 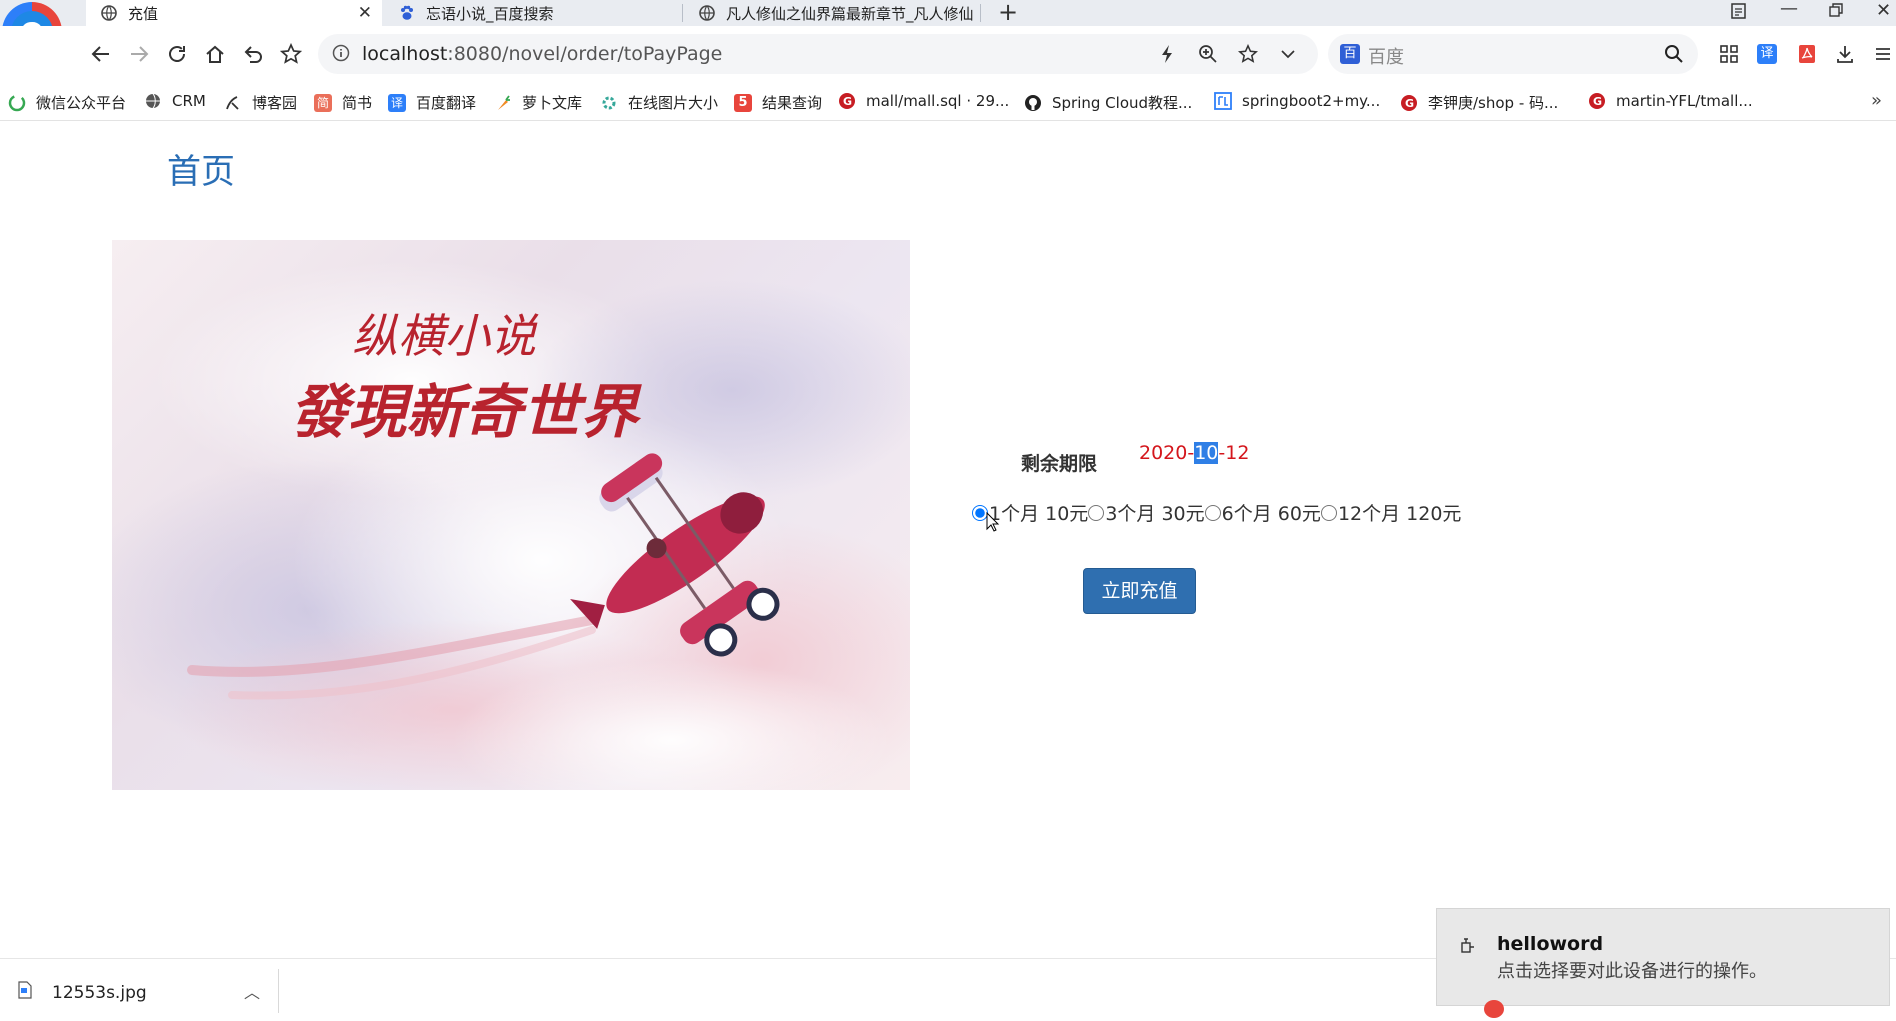 What do you see at coordinates (1271, 514) in the screenshot?
I see `plan-label: 6个月 60元` at bounding box center [1271, 514].